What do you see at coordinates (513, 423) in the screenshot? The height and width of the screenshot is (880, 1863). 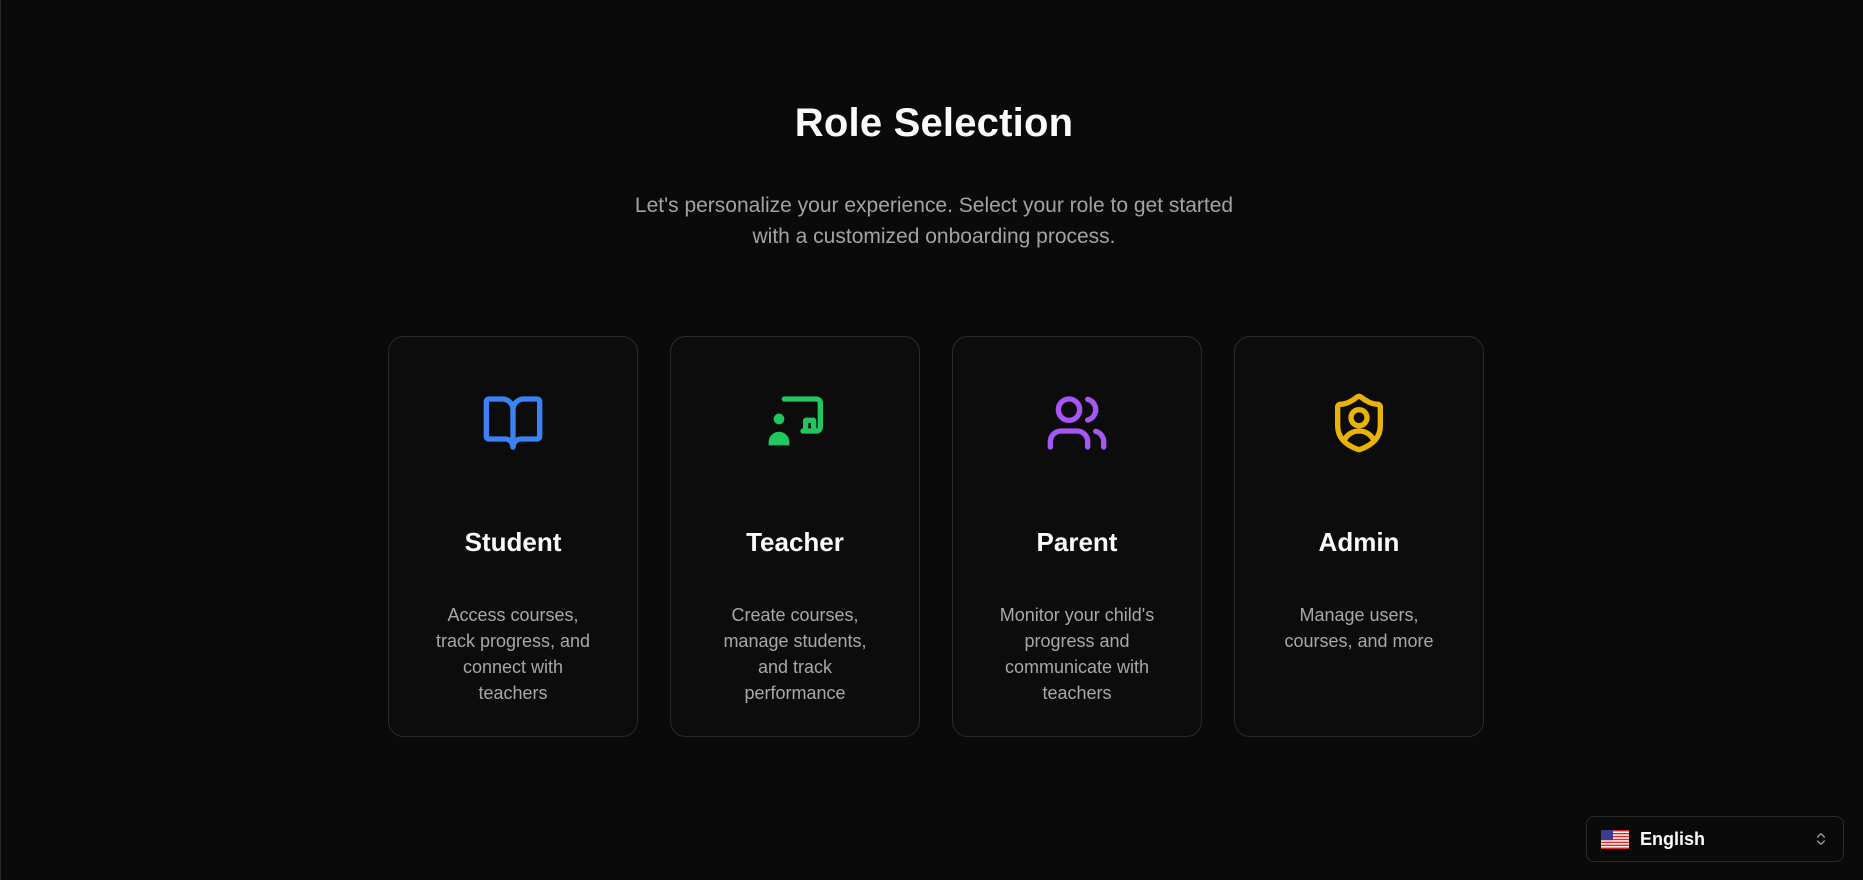 I see `book-open-icon` at bounding box center [513, 423].